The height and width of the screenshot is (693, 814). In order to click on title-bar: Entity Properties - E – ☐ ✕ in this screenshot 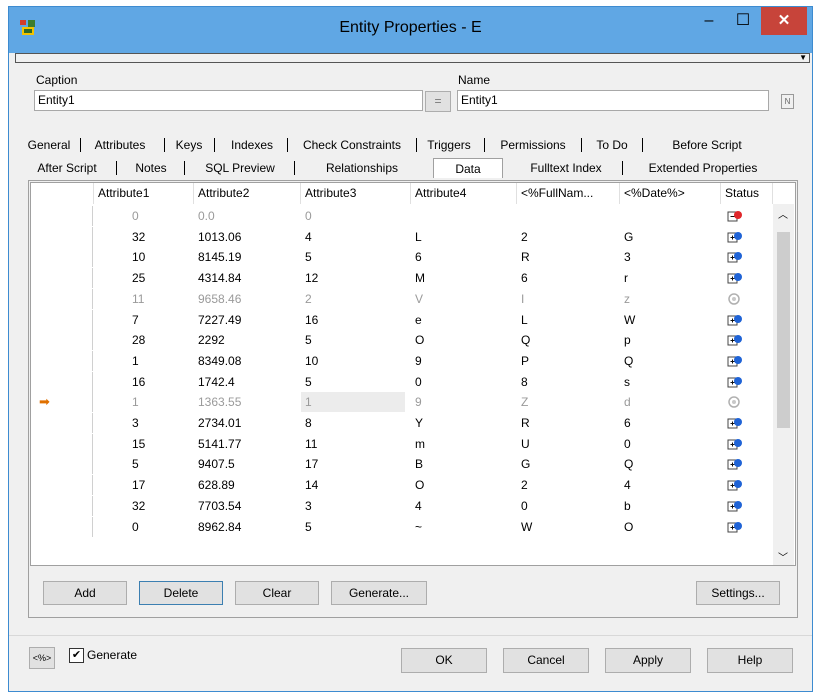, I will do `click(410, 30)`.